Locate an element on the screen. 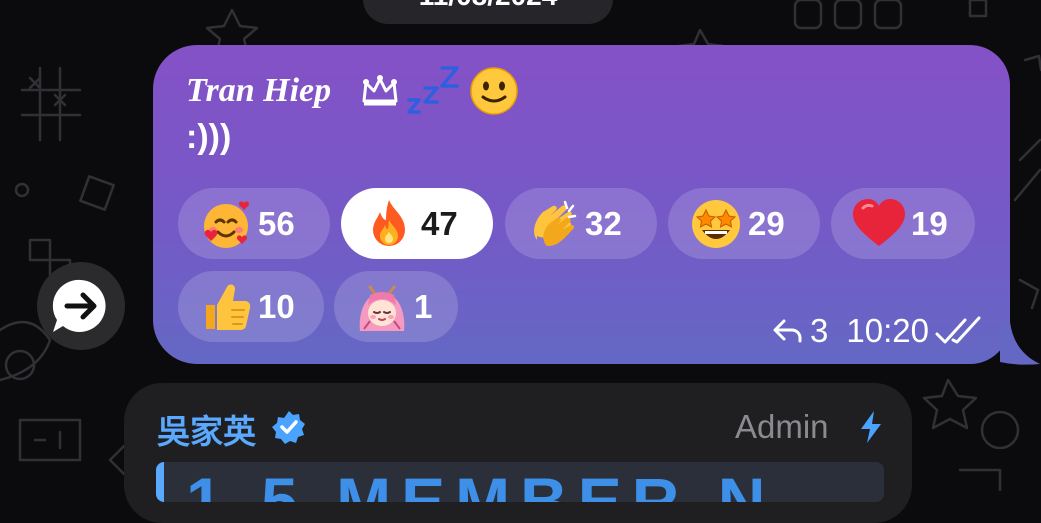  smiling-face-with-hearts-icon is located at coordinates (227, 224).